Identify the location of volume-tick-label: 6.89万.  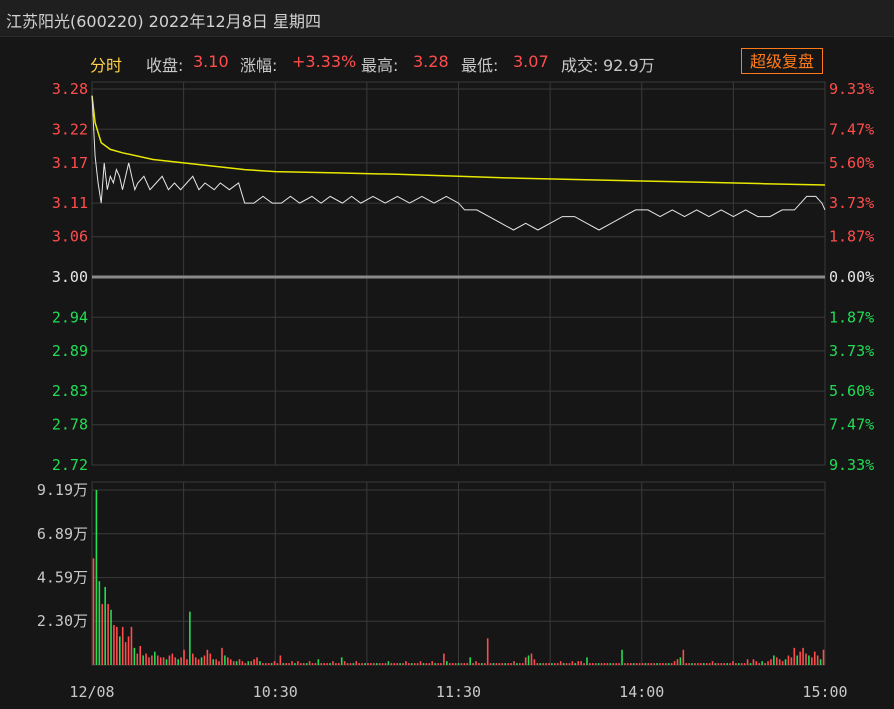
(62, 534).